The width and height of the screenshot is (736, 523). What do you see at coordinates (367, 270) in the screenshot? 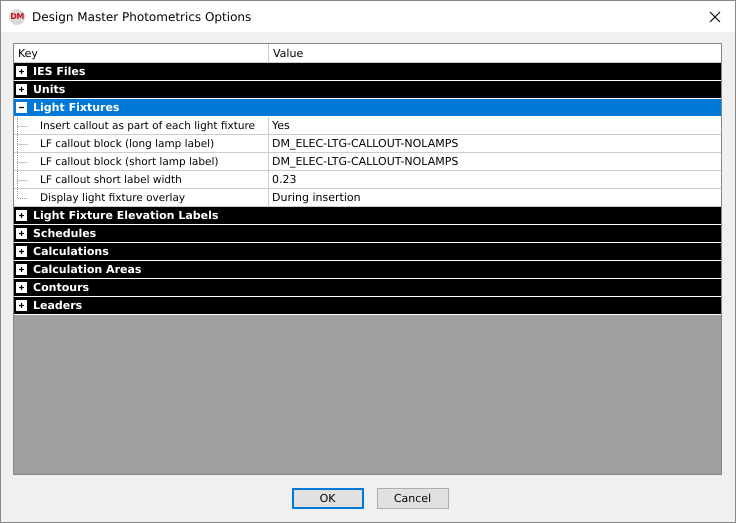
I see `category-row: Calculation Areas` at bounding box center [367, 270].